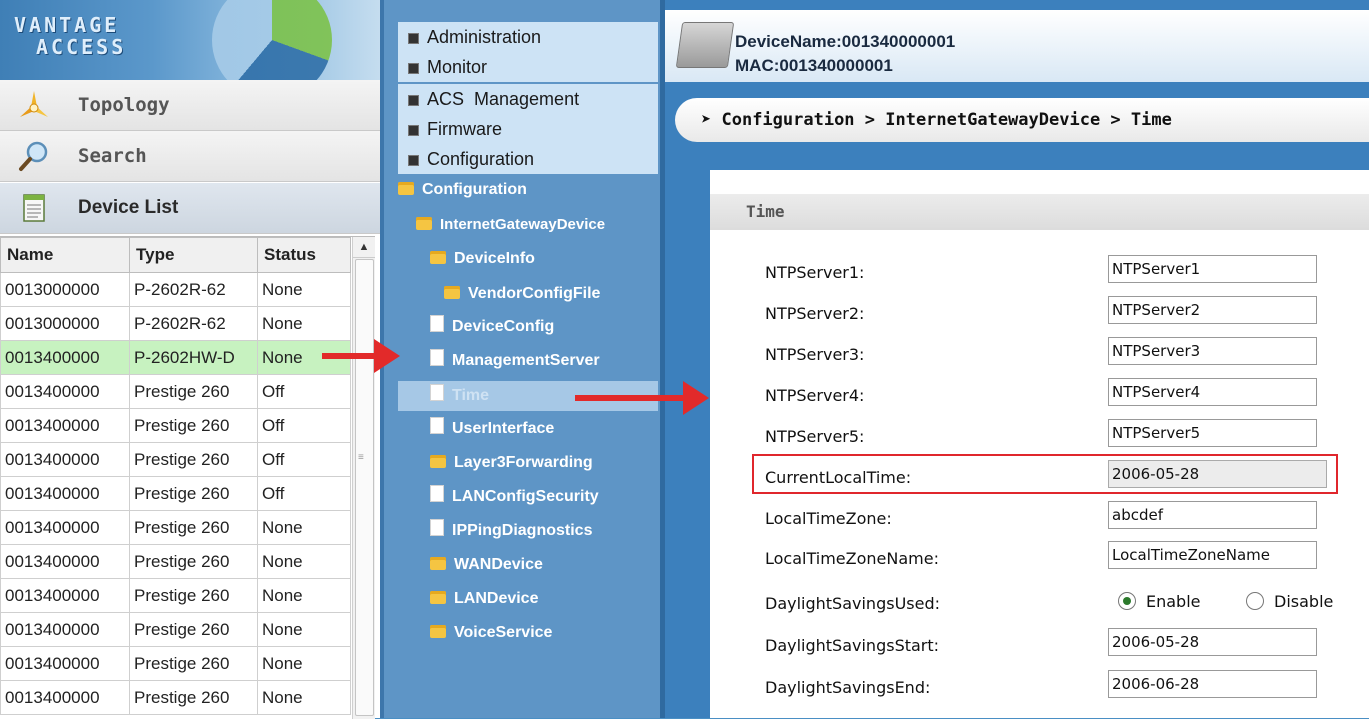 The height and width of the screenshot is (719, 1369). I want to click on tree-label: WANDevice, so click(498, 564).